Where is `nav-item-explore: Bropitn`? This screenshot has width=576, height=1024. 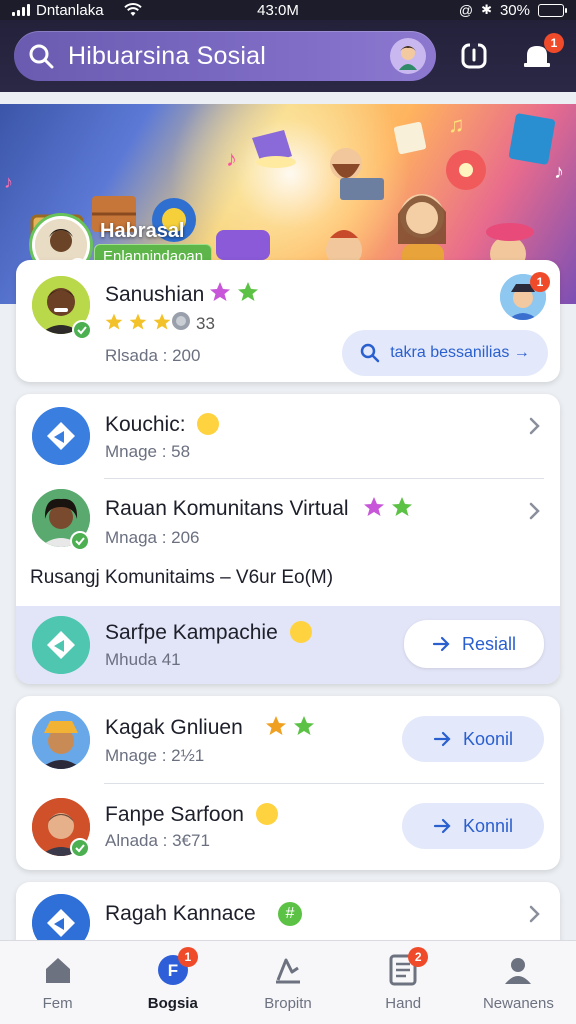
nav-item-explore: Bropitn is located at coordinates (287, 982).